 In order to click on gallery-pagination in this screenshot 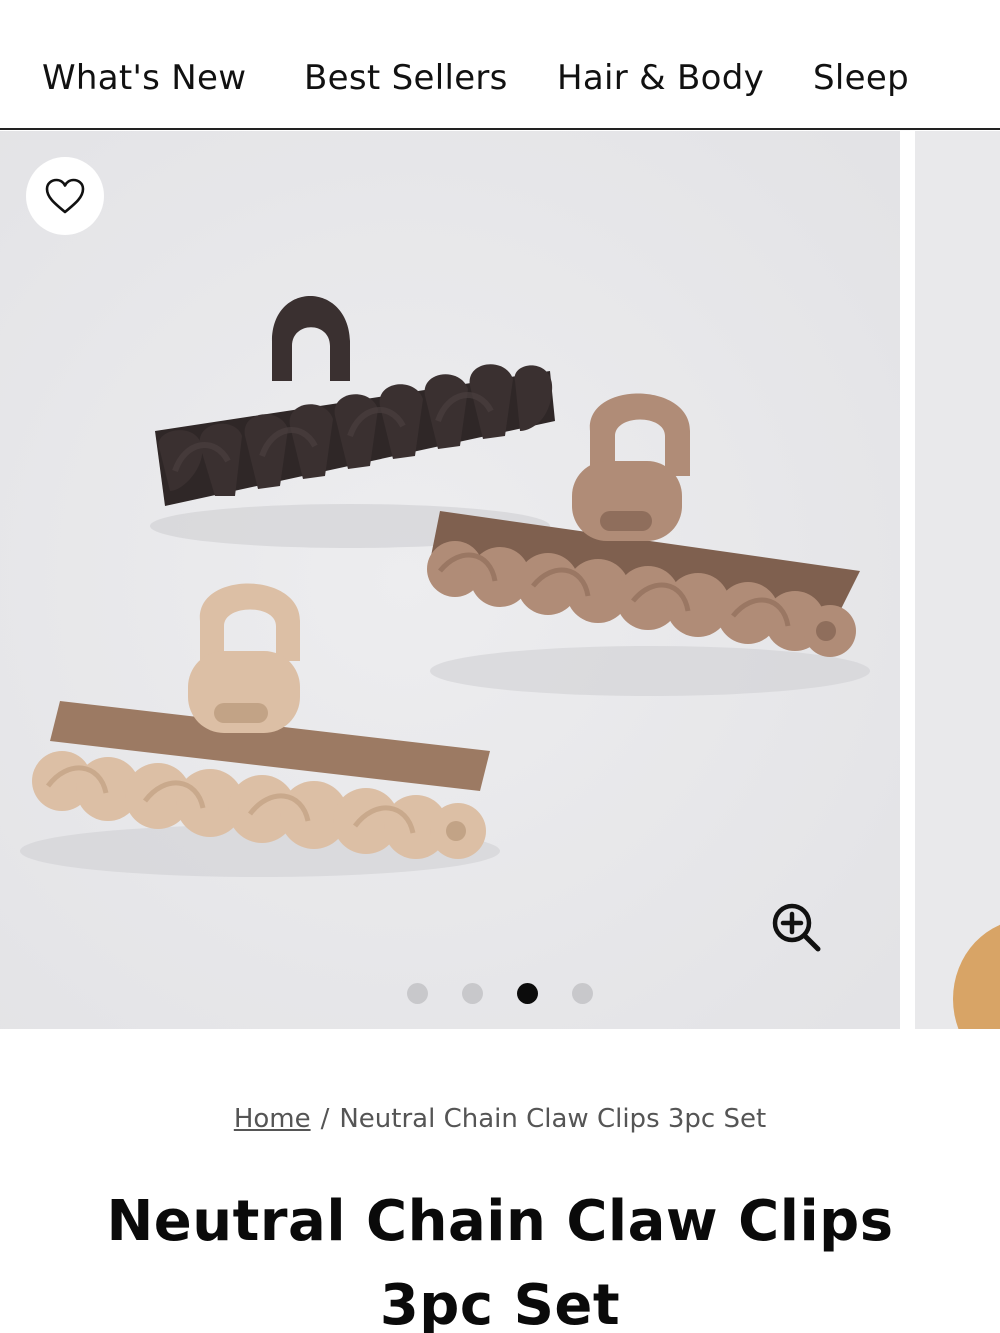, I will do `click(500, 993)`.